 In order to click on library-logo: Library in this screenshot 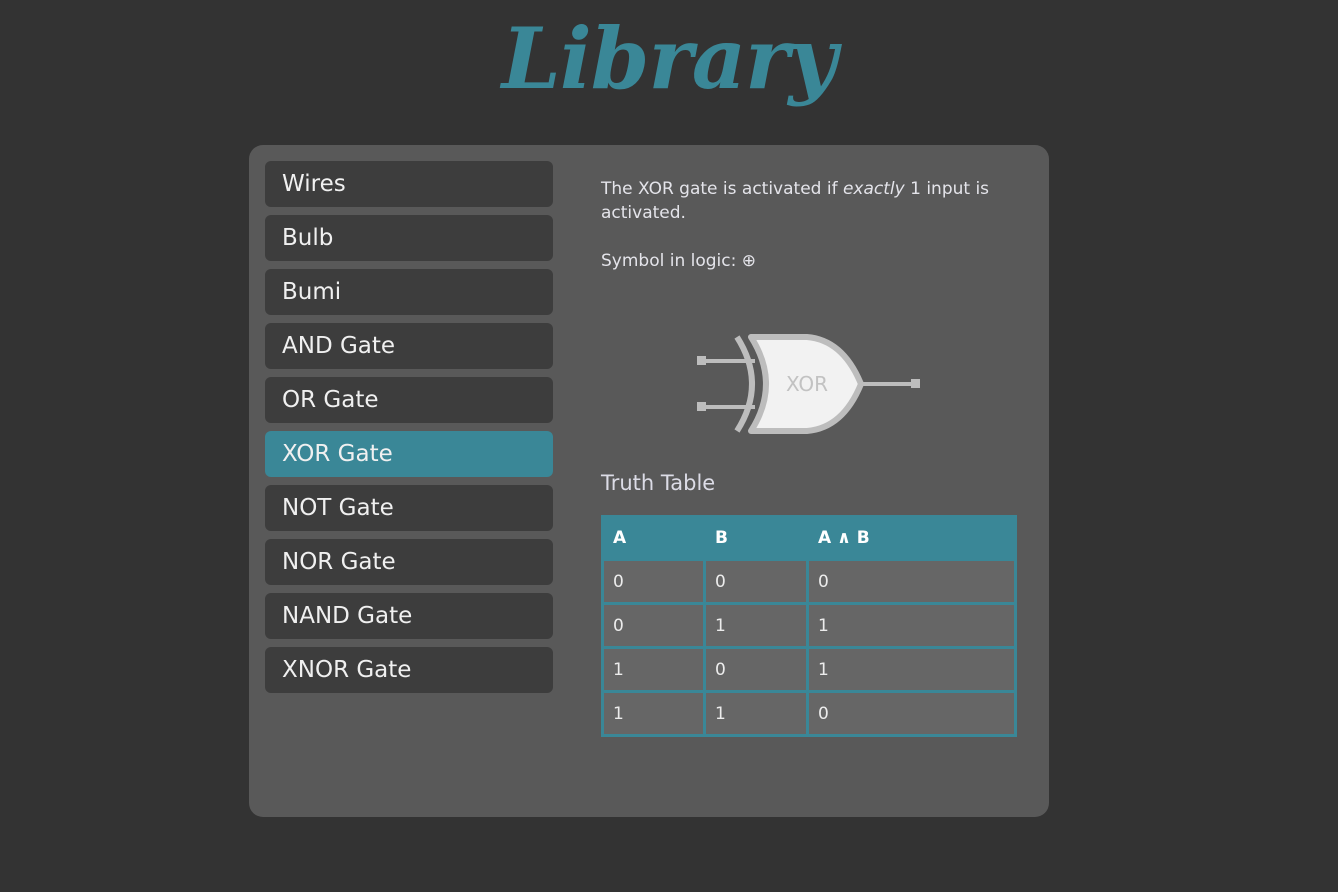, I will do `click(669, 58)`.